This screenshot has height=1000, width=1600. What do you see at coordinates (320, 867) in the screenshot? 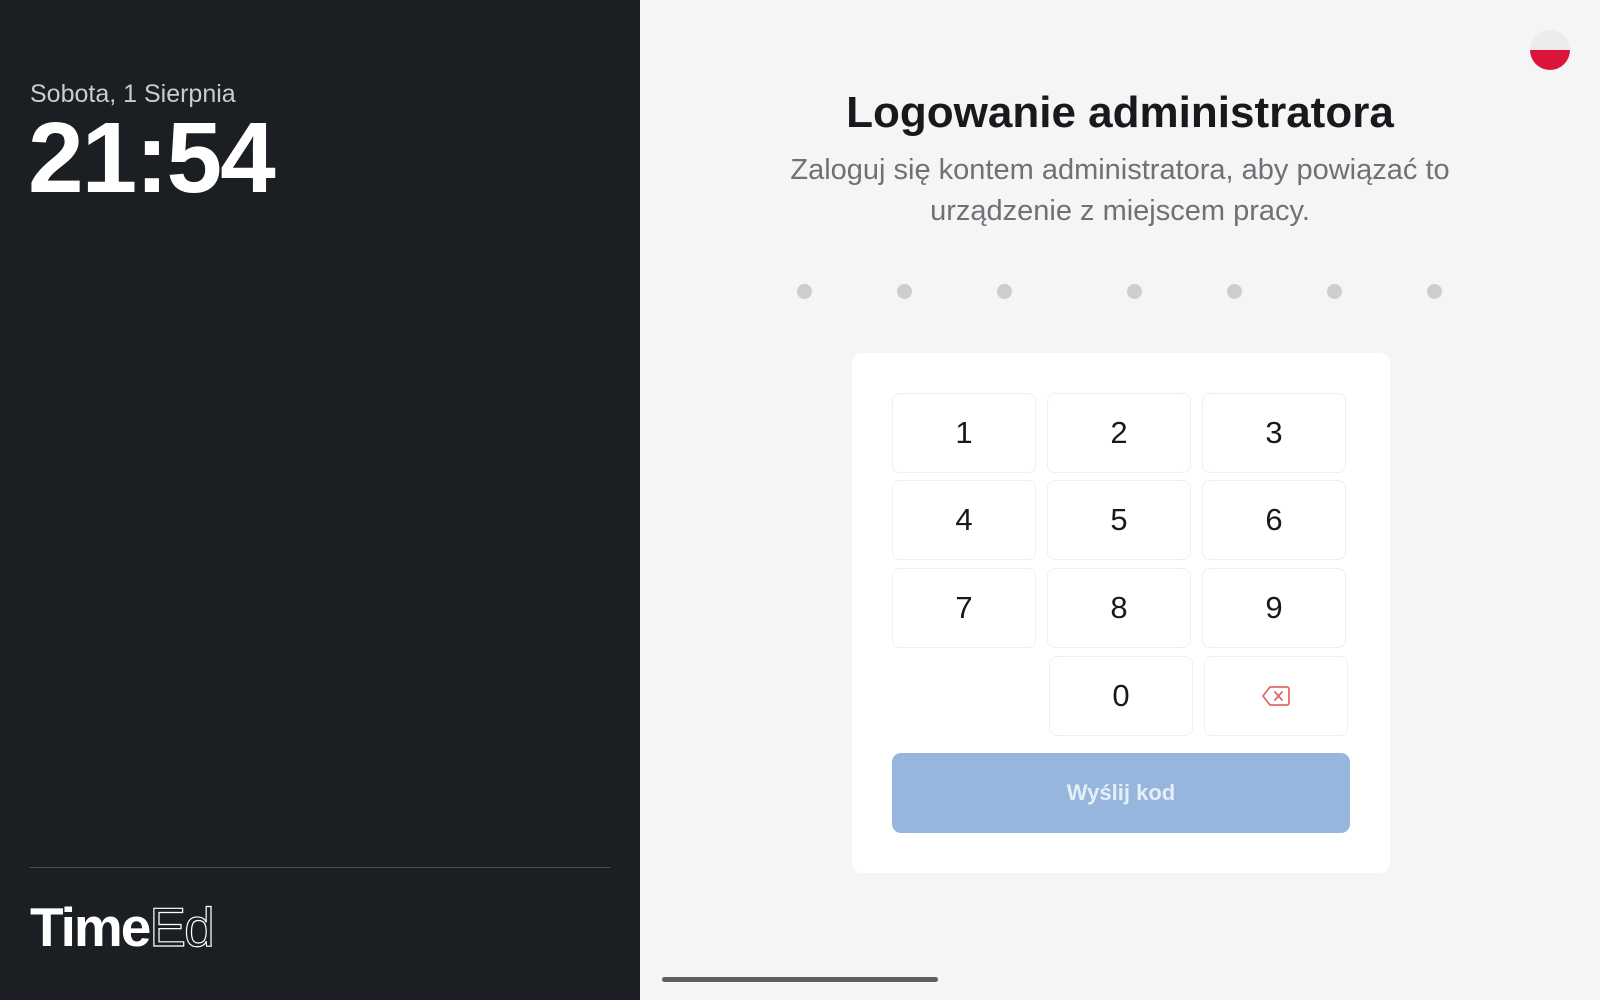
I see `sidebar-divider` at bounding box center [320, 867].